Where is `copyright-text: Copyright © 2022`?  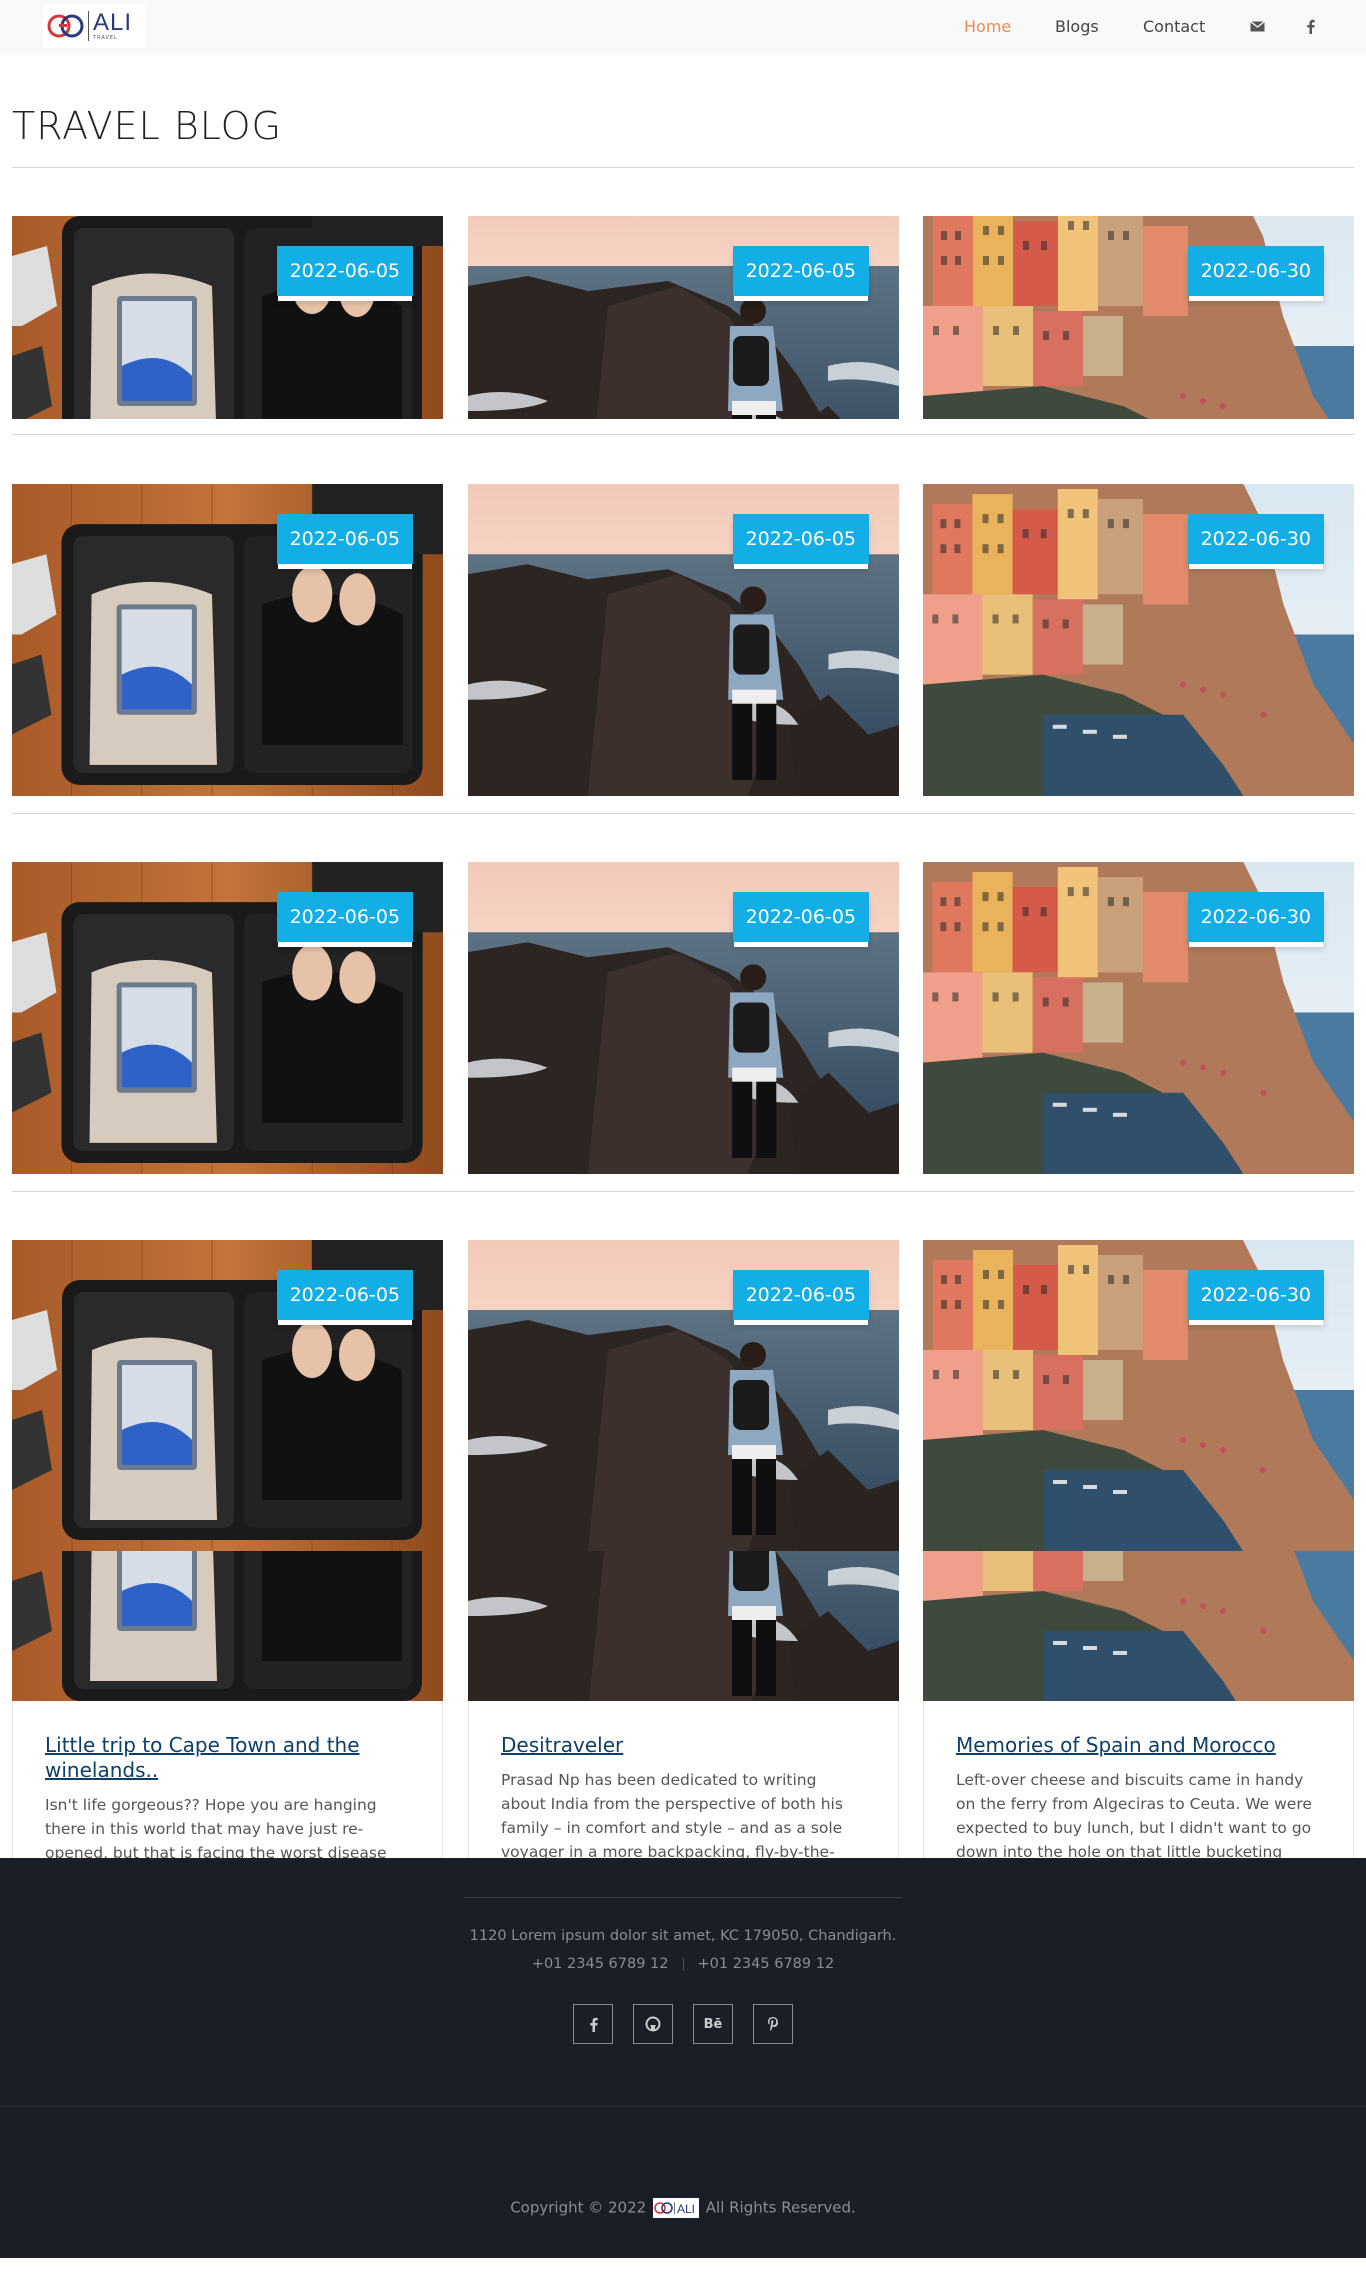
copyright-text: Copyright © 2022 is located at coordinates (578, 2207).